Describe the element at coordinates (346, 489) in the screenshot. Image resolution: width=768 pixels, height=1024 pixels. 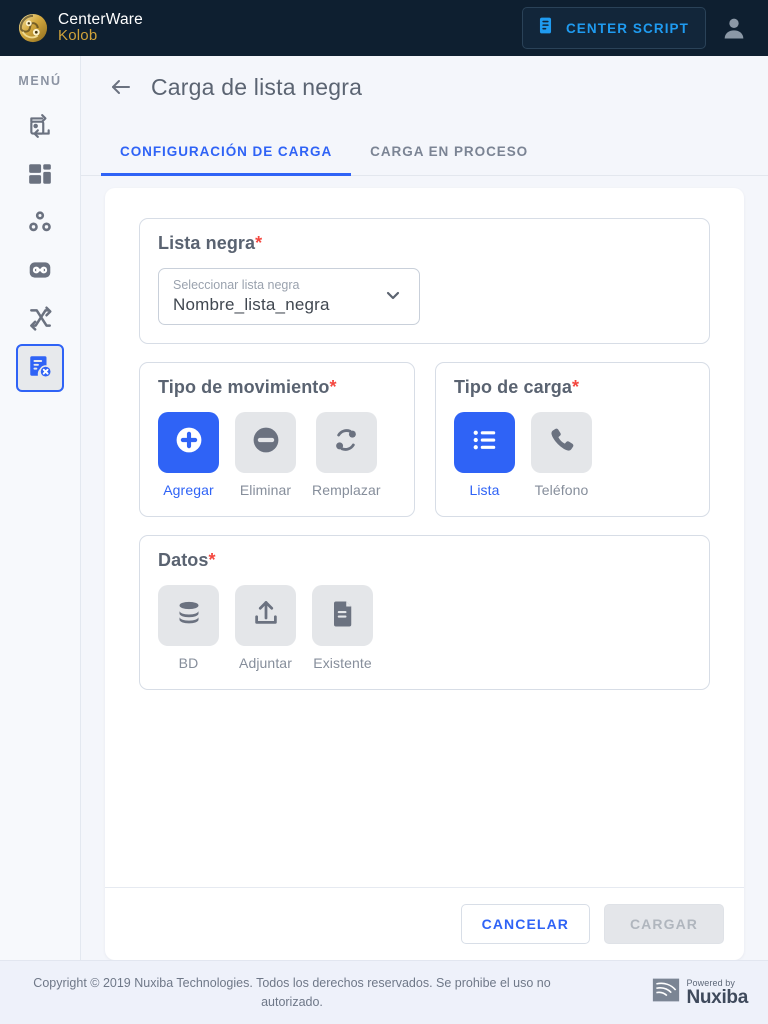
I see `movement-option-remplazar-label: Remplazar` at that location.